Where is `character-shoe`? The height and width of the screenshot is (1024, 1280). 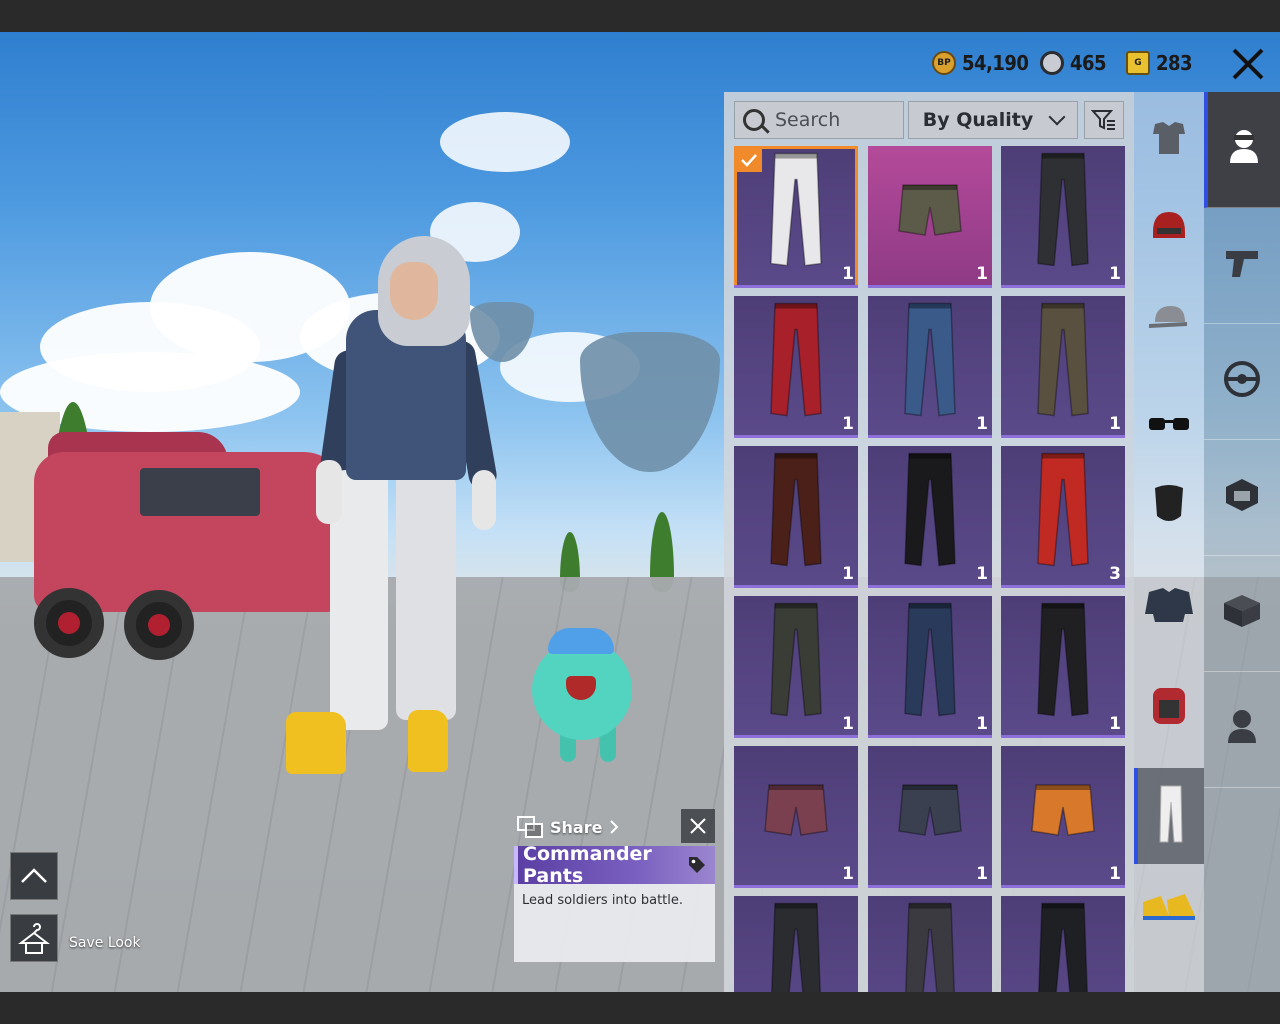
character-shoe is located at coordinates (428, 741).